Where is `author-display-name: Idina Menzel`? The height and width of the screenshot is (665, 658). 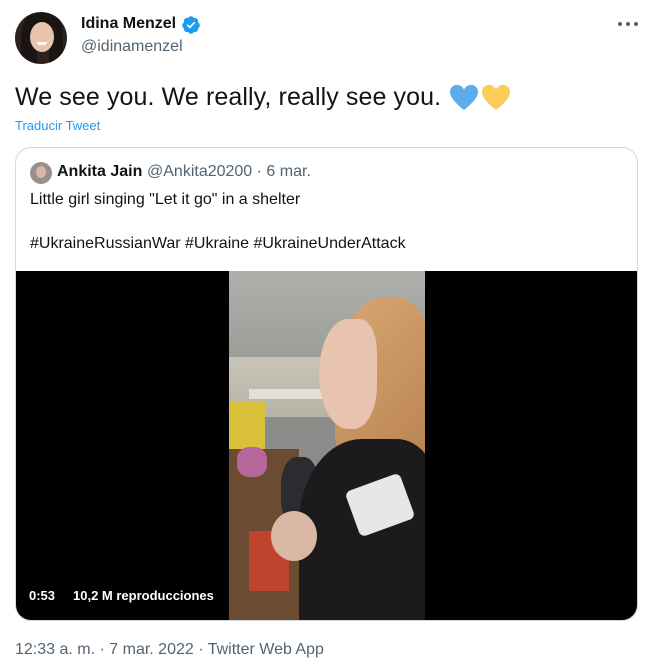
author-display-name: Idina Menzel is located at coordinates (128, 24).